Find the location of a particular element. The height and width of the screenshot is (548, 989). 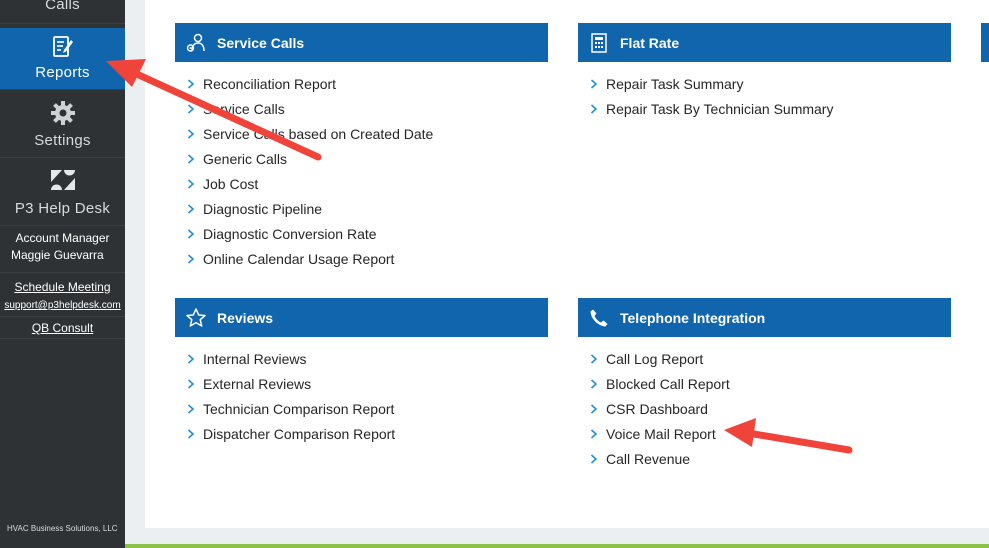

report-link-label: Repair Task By Technician Summary is located at coordinates (720, 108).